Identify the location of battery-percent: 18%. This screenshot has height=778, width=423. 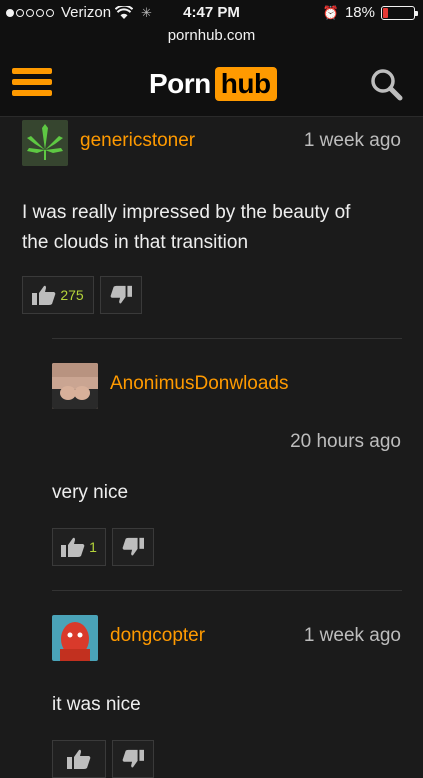
(359, 12).